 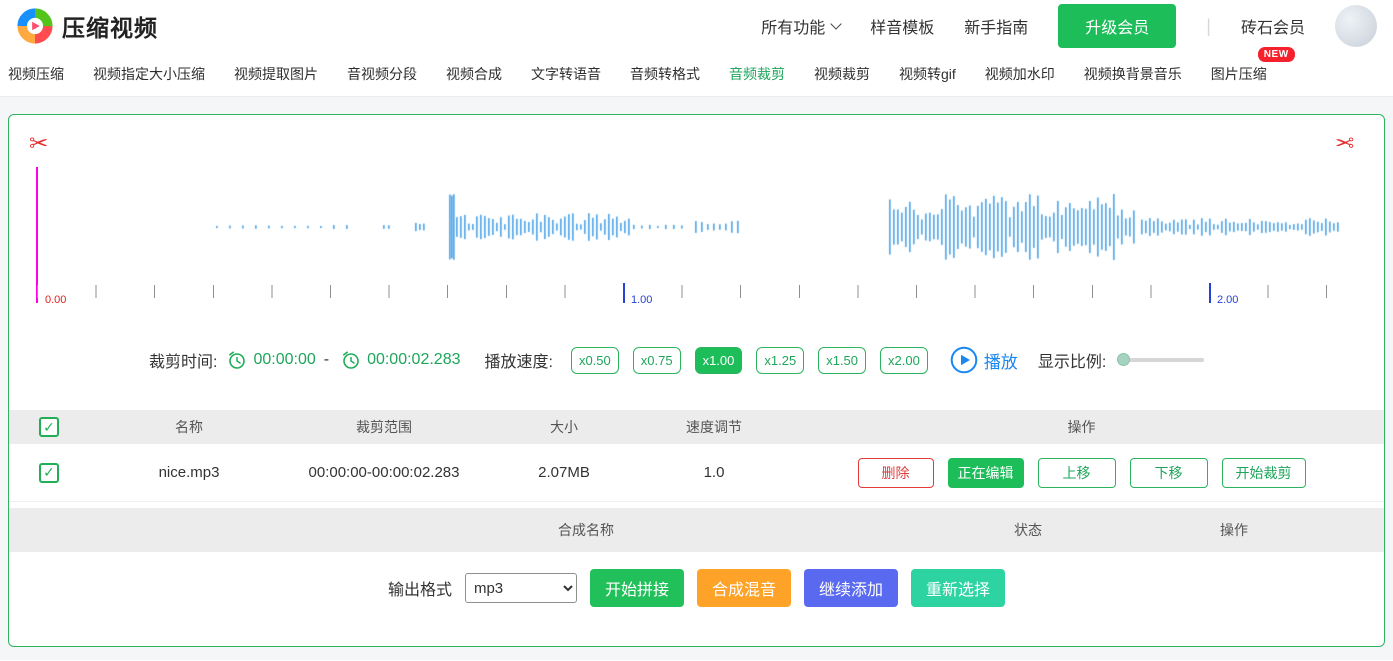 What do you see at coordinates (189, 472) in the screenshot?
I see `file-name: nice.mp3` at bounding box center [189, 472].